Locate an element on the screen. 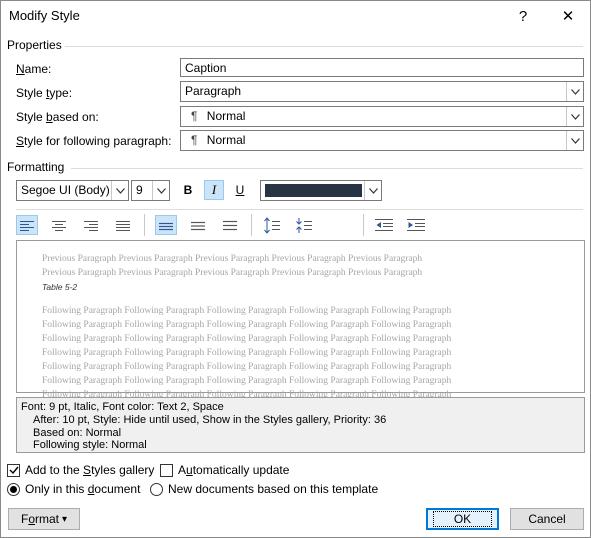 Image resolution: width=591 pixels, height=538 pixels. formatting-toolbar-divider is located at coordinates (299, 209).